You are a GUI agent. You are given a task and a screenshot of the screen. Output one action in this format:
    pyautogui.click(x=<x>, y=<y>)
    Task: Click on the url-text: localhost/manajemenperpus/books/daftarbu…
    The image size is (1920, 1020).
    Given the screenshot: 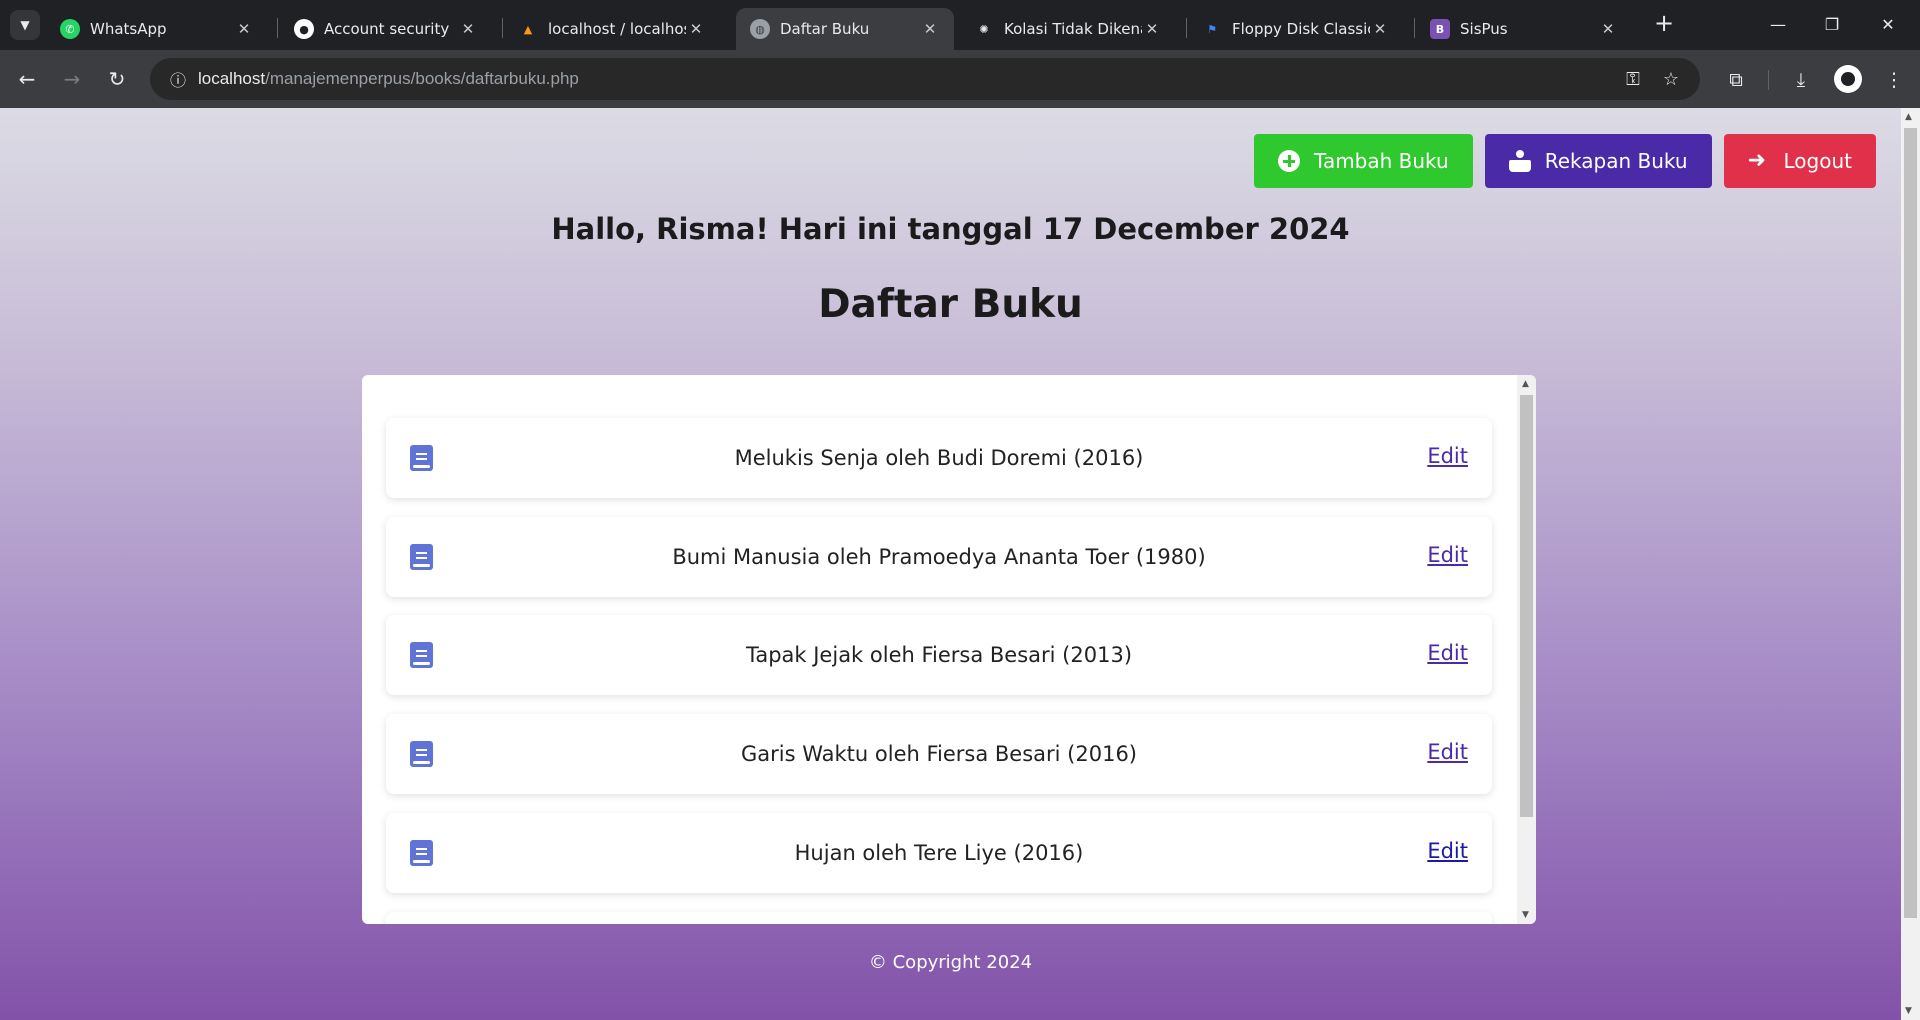 What is the action you would take?
    pyautogui.click(x=388, y=78)
    